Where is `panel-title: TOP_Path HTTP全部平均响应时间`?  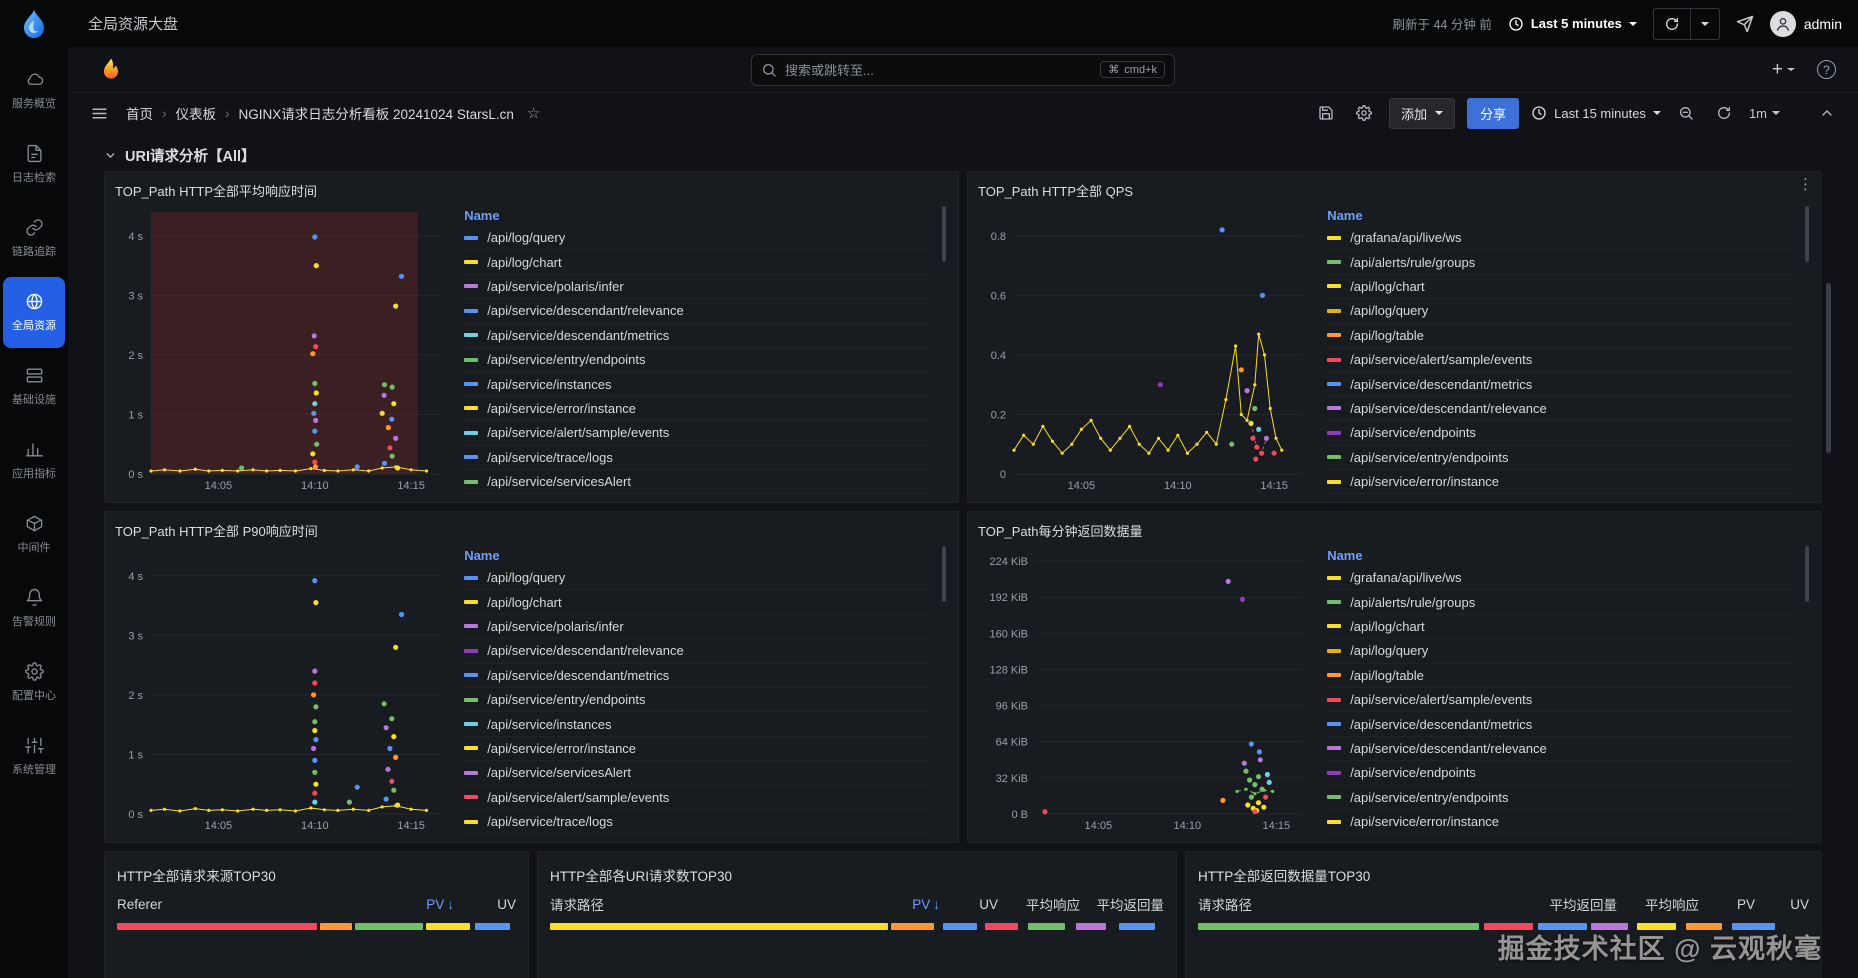
panel-title: TOP_Path HTTP全部平均响应时间 is located at coordinates (531, 190).